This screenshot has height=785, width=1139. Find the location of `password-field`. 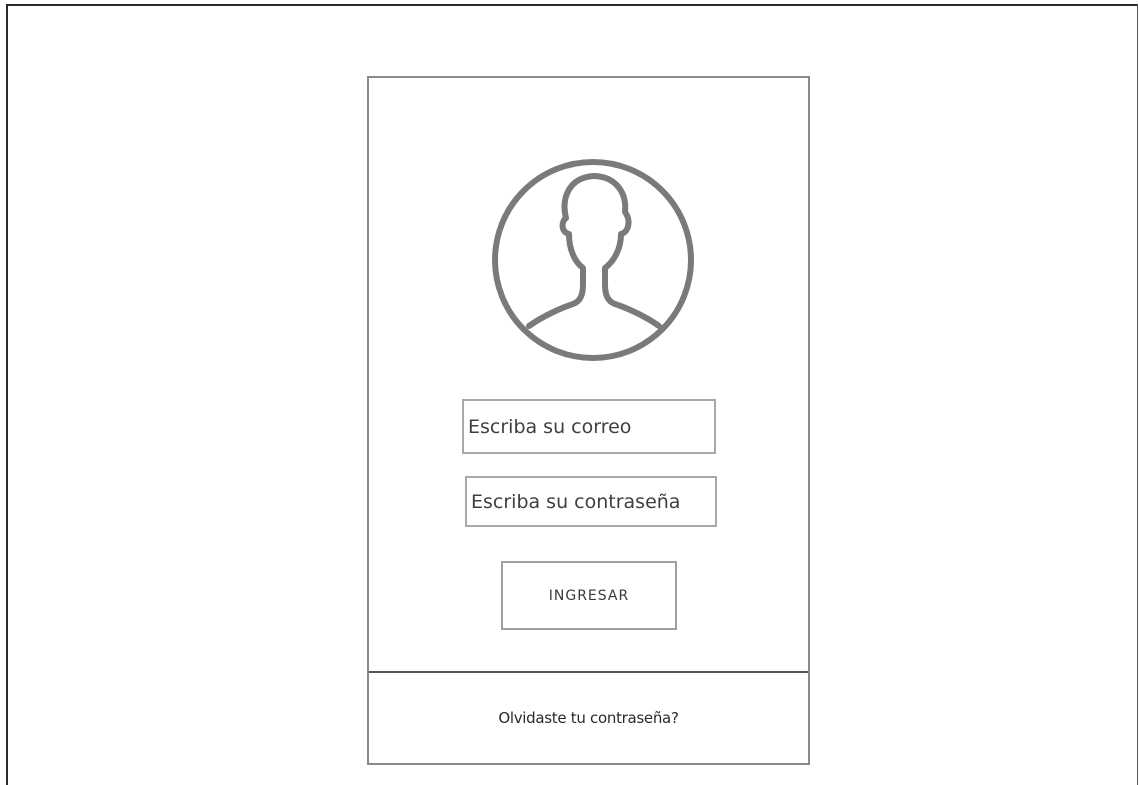

password-field is located at coordinates (591, 501).